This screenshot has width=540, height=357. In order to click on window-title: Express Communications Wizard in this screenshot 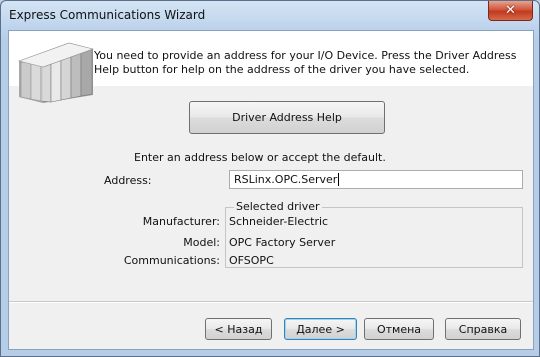, I will do `click(107, 15)`.